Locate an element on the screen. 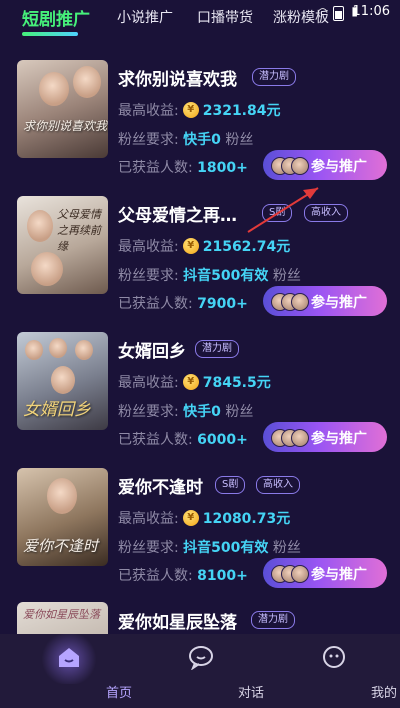 The height and width of the screenshot is (708, 400). chat-icon is located at coordinates (201, 658).